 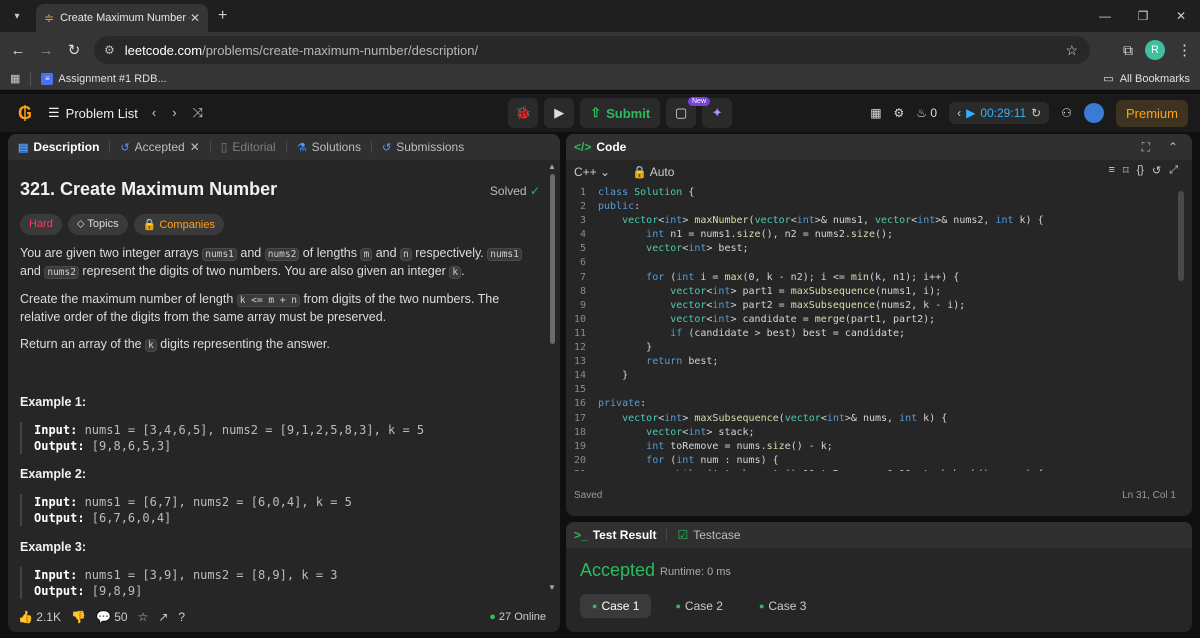 I want to click on code-line: 5 vector<int> best;, so click(x=664, y=249).